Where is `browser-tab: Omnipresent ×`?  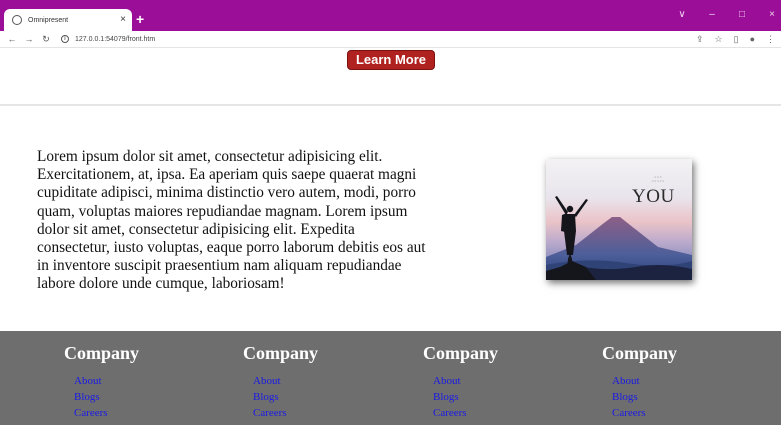
browser-tab: Omnipresent × is located at coordinates (68, 20).